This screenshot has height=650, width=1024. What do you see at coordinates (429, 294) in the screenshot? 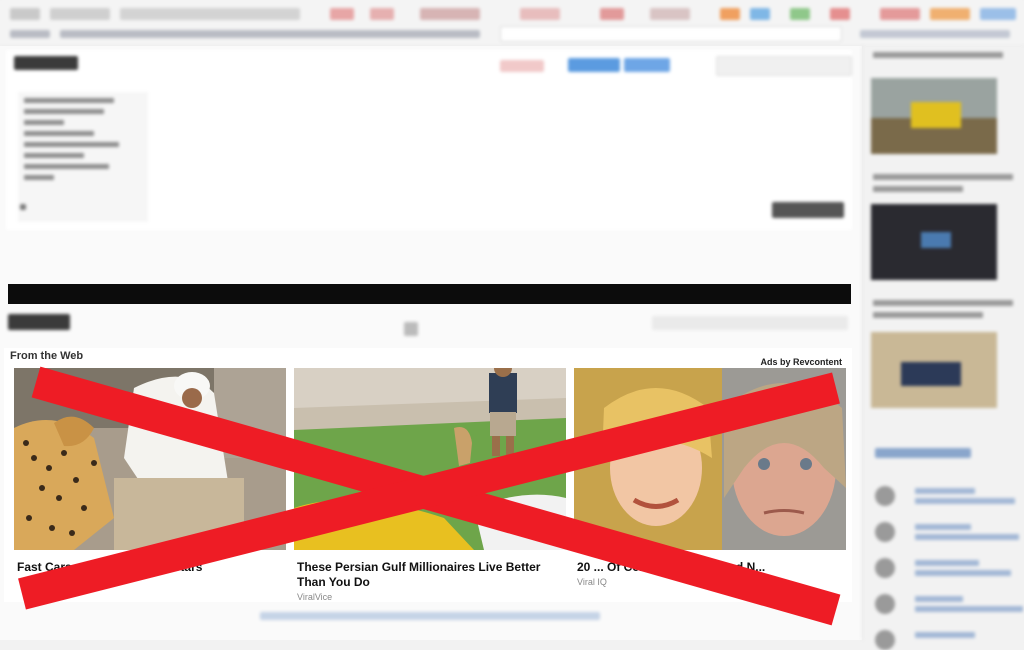
I see `divider-bar` at bounding box center [429, 294].